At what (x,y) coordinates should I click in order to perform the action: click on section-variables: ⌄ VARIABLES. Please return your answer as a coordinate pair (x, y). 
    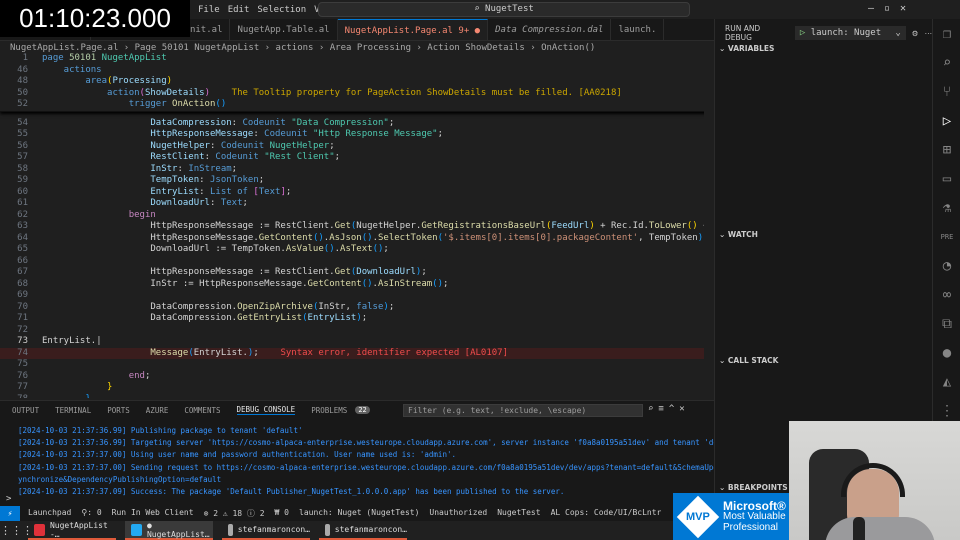
    Looking at the image, I should click on (746, 48).